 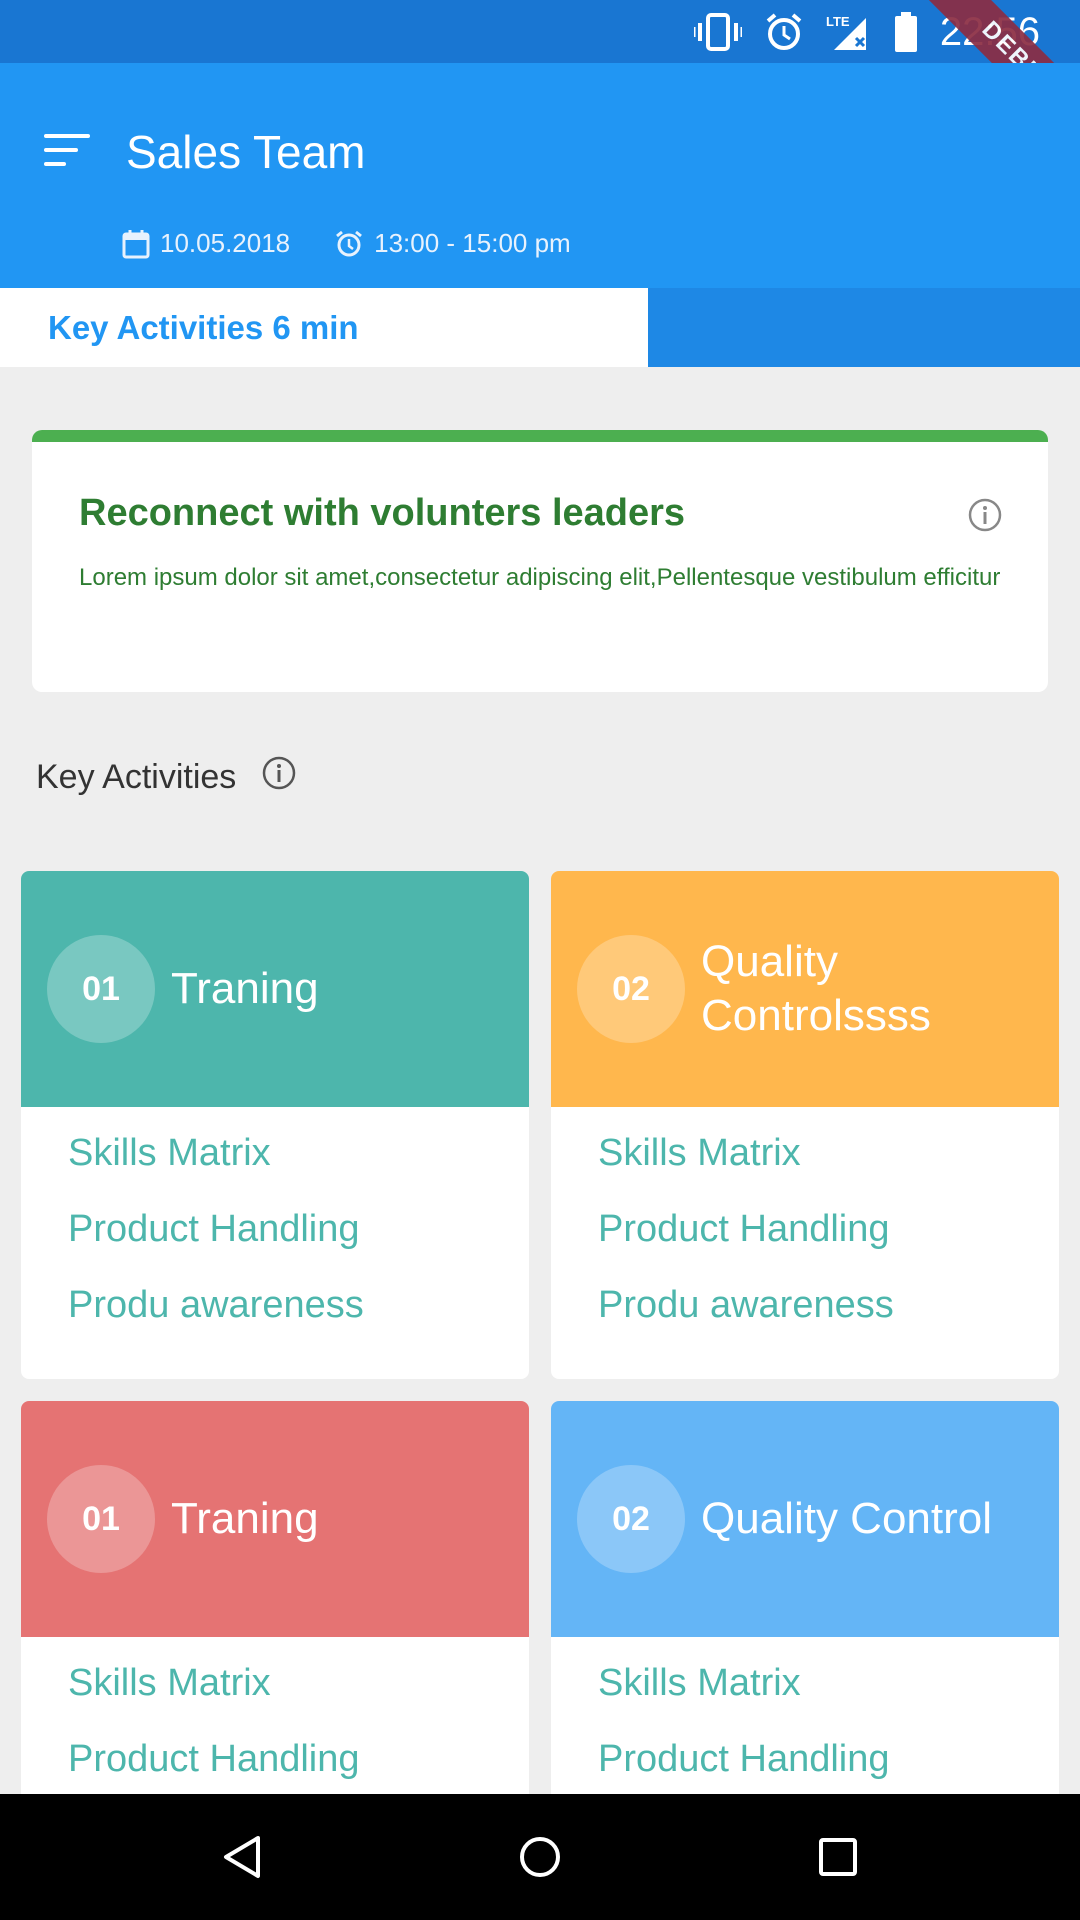 I want to click on menu-button, so click(x=68, y=151).